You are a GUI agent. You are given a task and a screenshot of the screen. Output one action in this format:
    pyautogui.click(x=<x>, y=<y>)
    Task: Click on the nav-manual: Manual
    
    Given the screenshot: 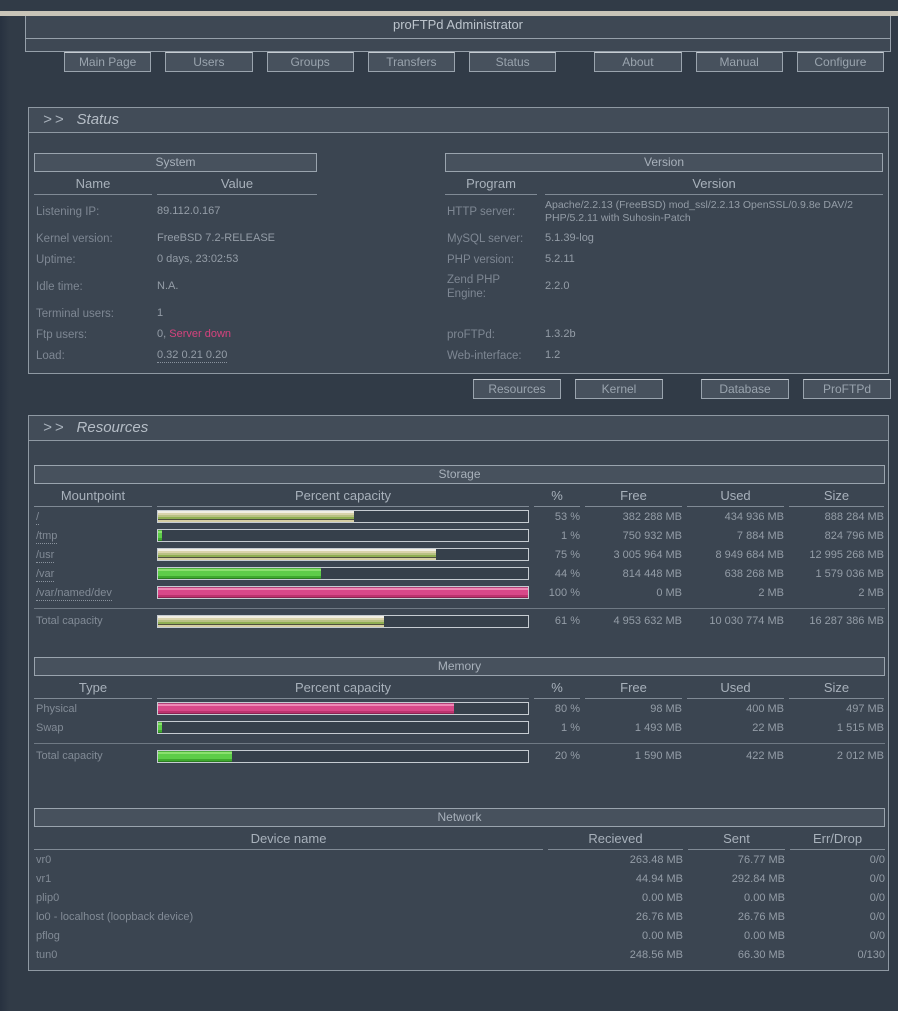 What is the action you would take?
    pyautogui.click(x=739, y=62)
    